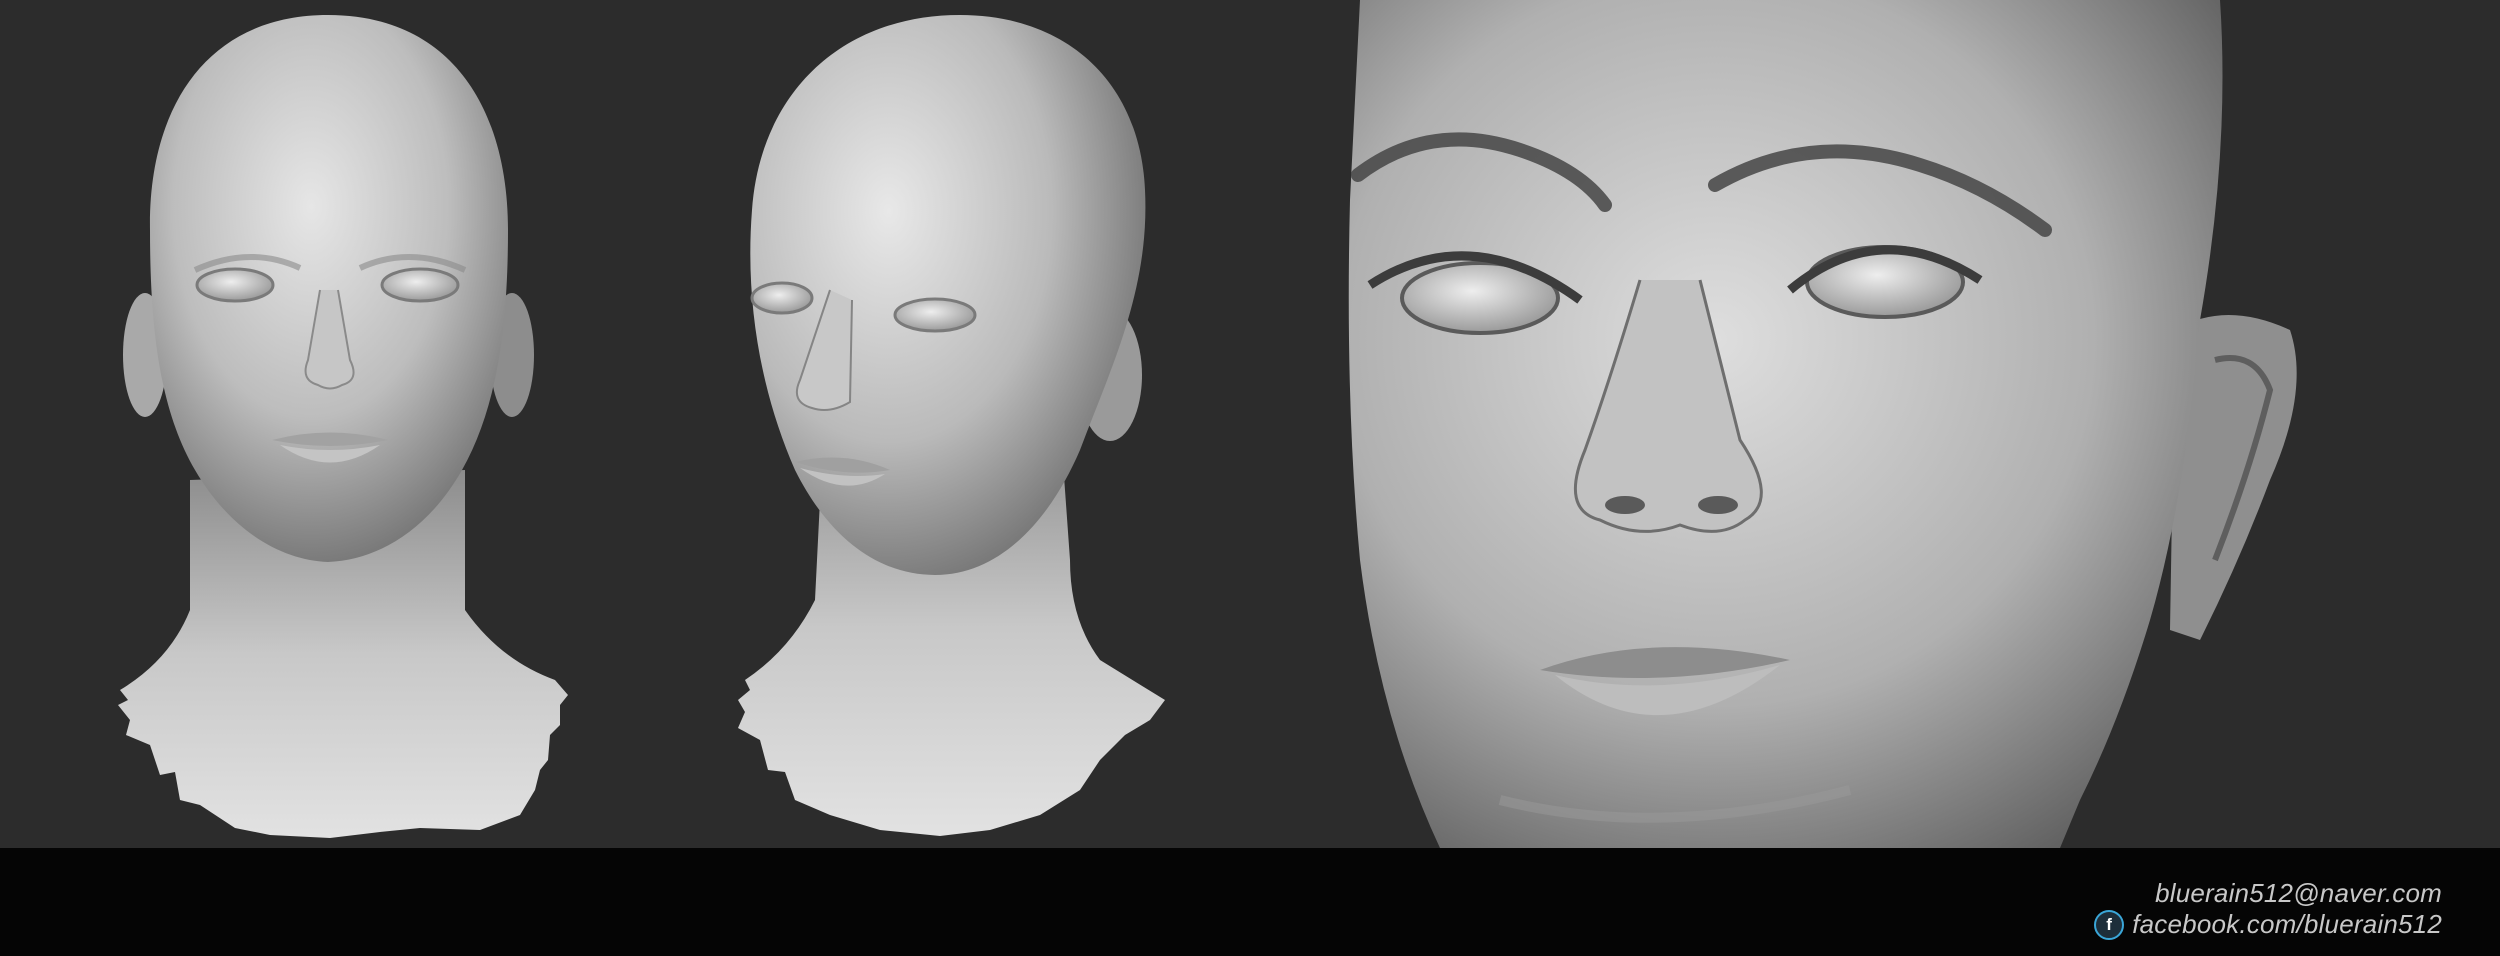 Image resolution: width=2500 pixels, height=956 pixels. What do you see at coordinates (951, 425) in the screenshot?
I see `three-quarter-view` at bounding box center [951, 425].